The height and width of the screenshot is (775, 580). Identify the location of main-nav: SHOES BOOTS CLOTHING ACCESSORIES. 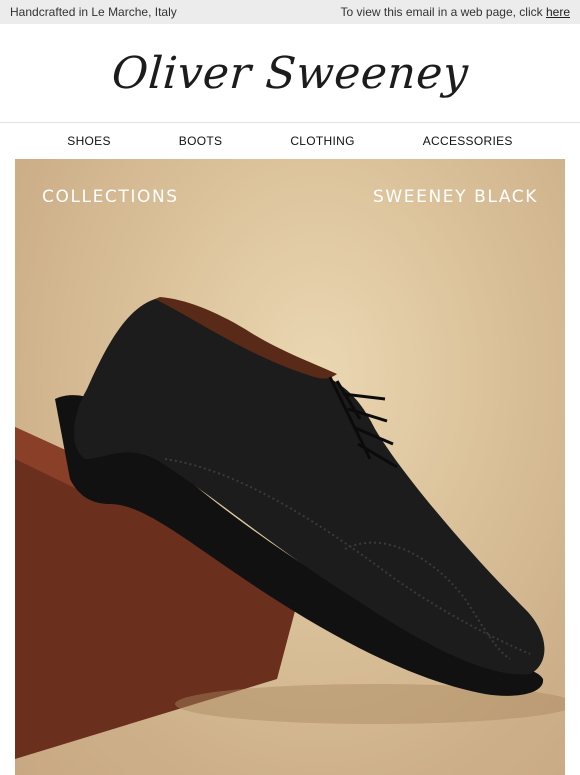
(290, 140).